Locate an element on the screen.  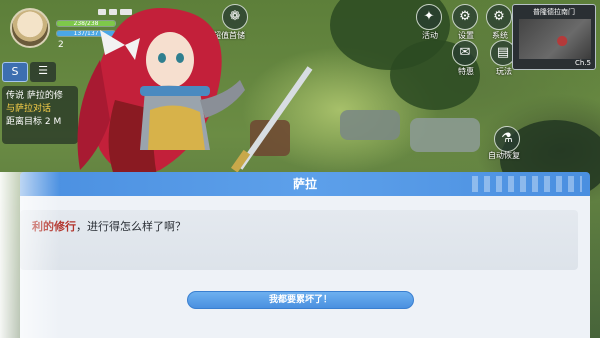
minimap: 普隆德拉南门 Ch.5 is located at coordinates (554, 37).